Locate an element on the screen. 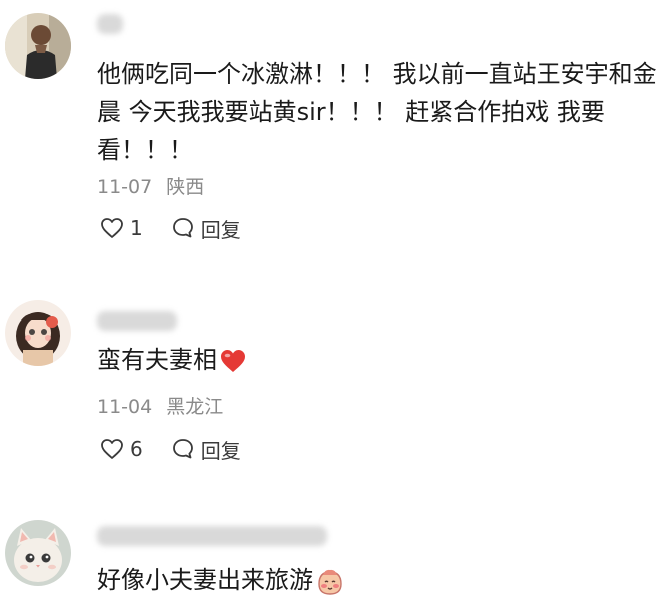 The image size is (662, 603). blushing-face-emoji-icon is located at coordinates (330, 582).